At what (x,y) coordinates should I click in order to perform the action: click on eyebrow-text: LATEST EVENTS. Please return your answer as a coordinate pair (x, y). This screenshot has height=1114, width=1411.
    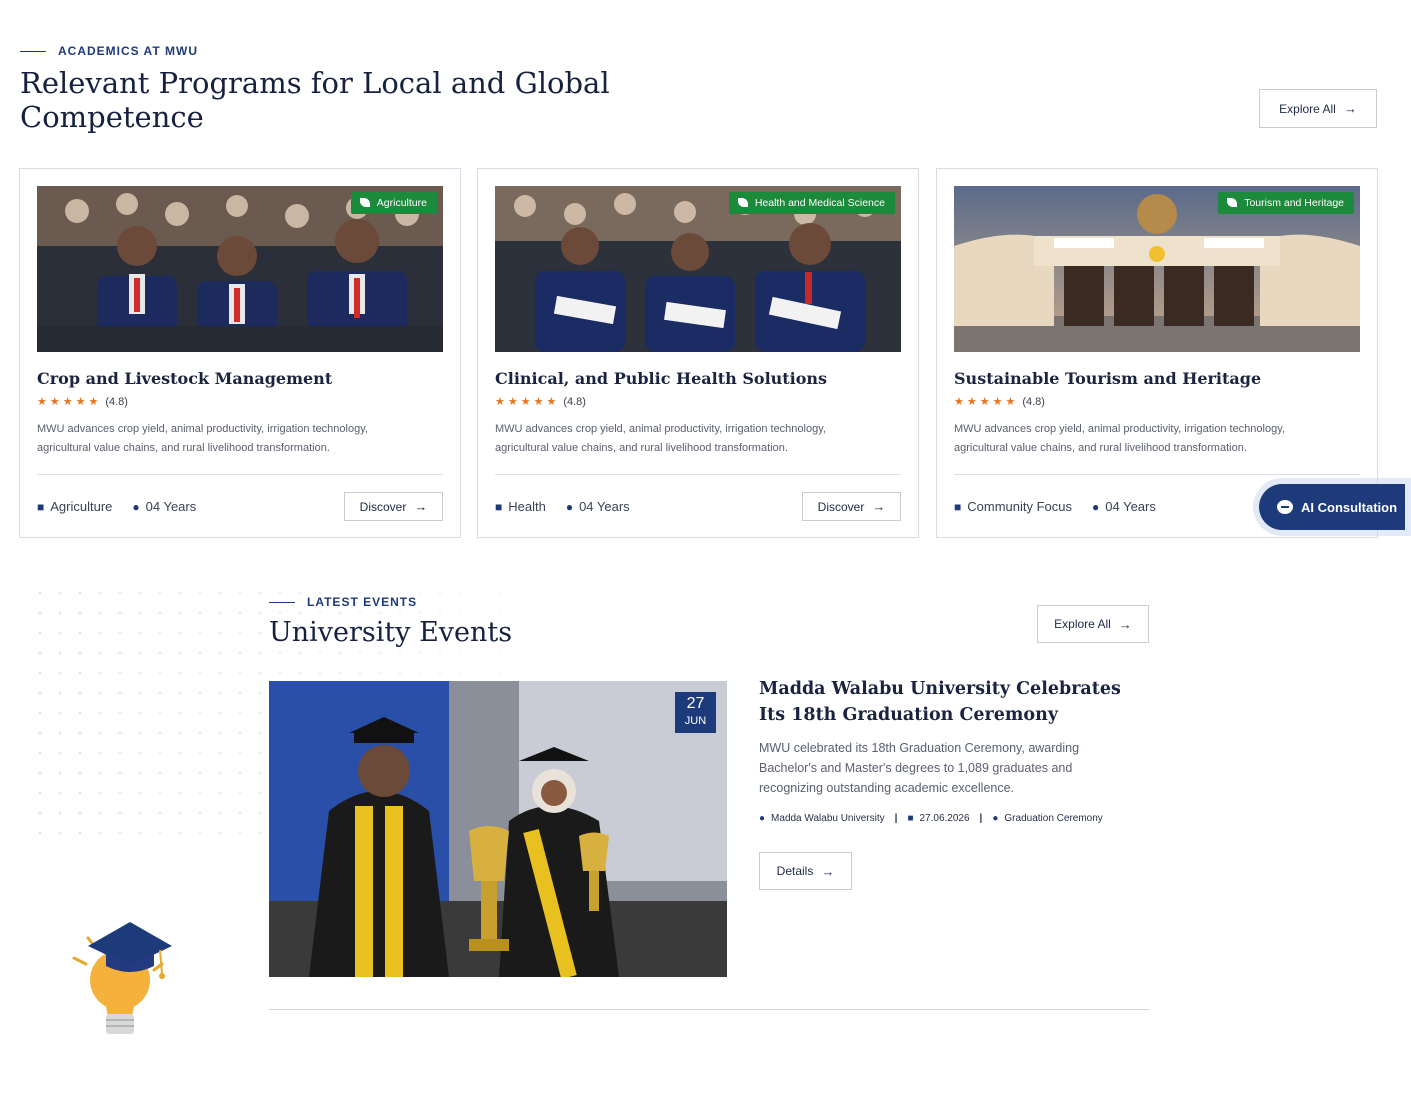
    Looking at the image, I should click on (362, 602).